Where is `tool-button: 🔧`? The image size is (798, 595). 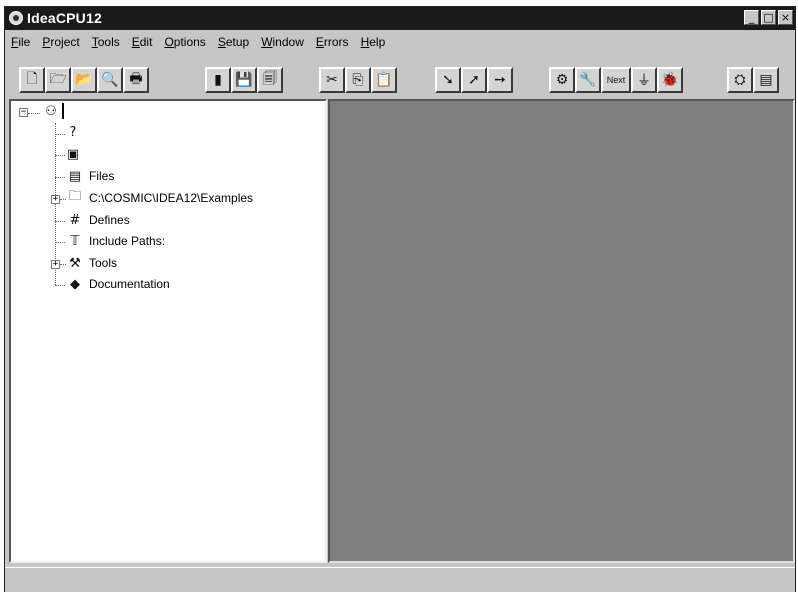 tool-button: 🔧 is located at coordinates (588, 80).